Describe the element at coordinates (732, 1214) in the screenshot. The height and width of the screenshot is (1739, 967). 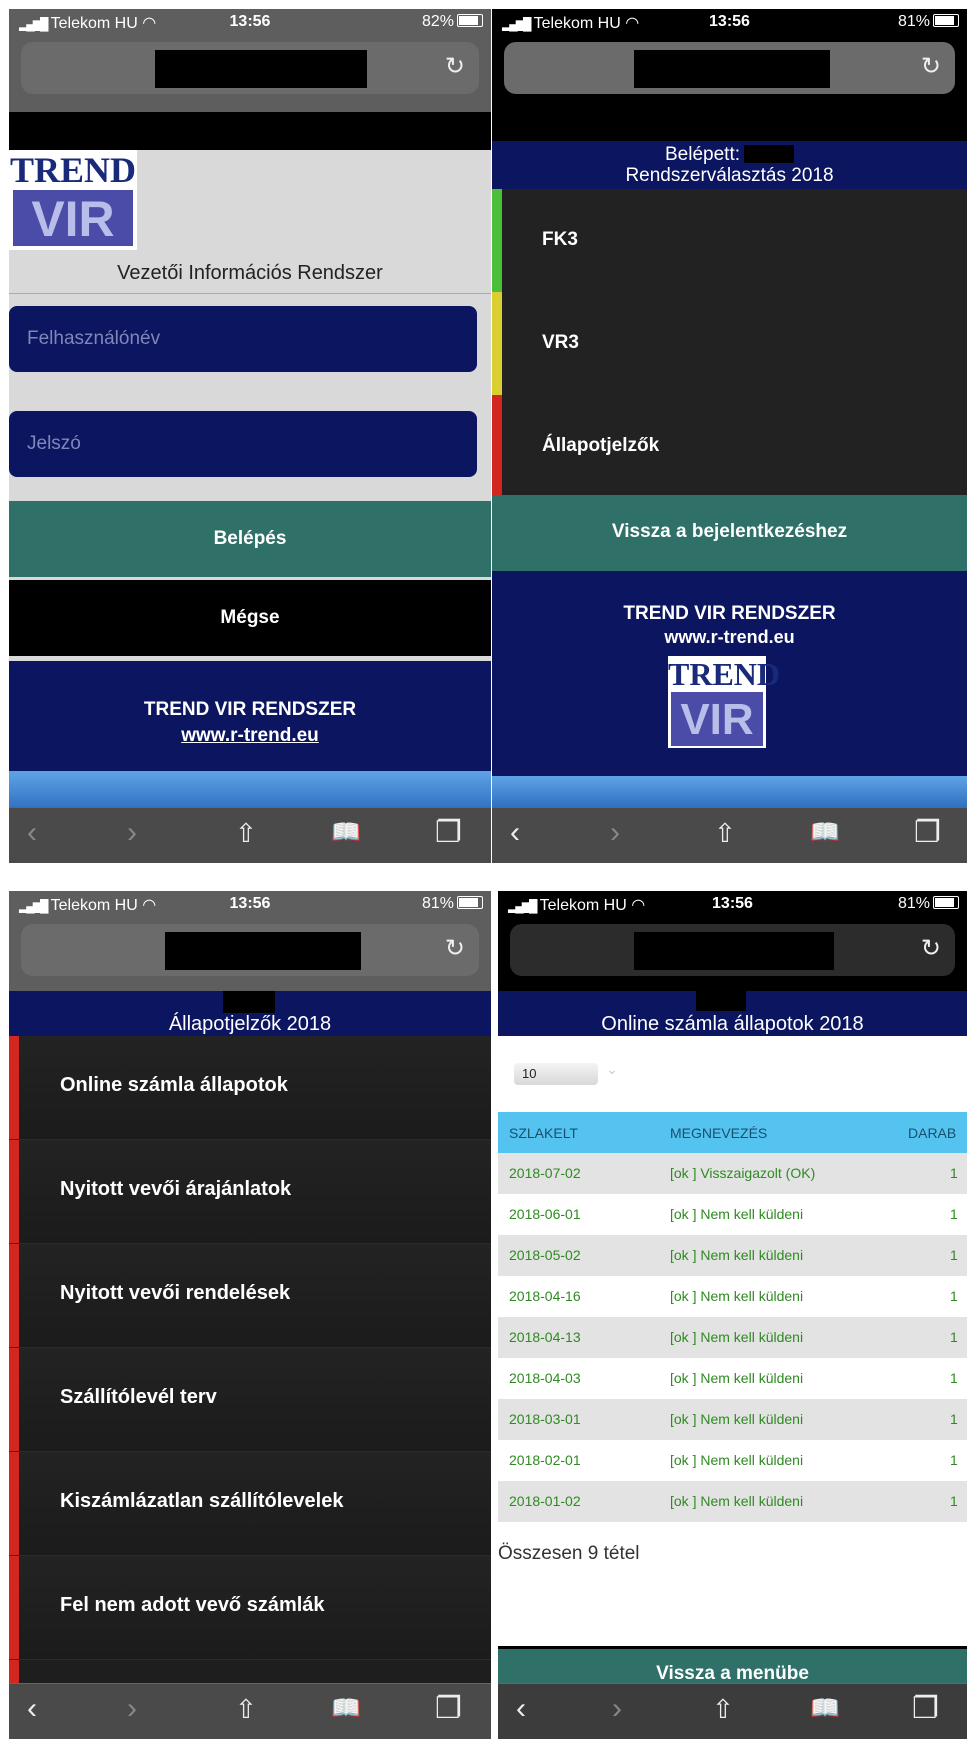
I see `table-row: 2018-06-01 [ok ] Nem kell küldeni 1` at that location.